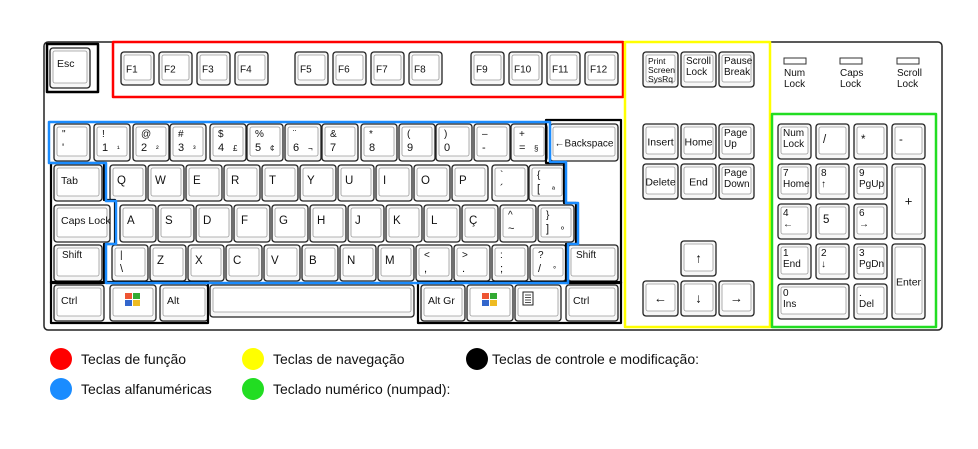  Describe the element at coordinates (548, 263) in the screenshot. I see `key-slash: ?/°` at that location.